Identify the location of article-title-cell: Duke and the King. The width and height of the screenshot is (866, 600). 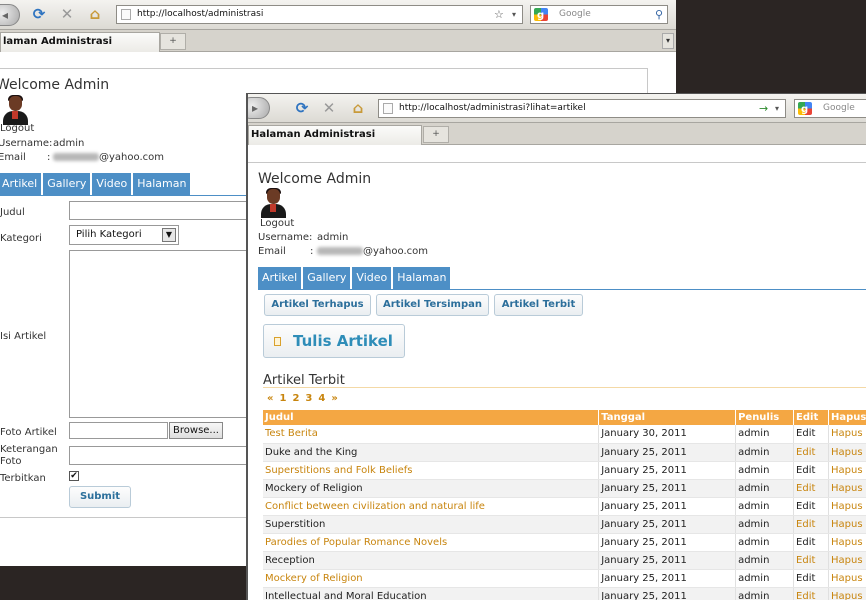
(431, 452).